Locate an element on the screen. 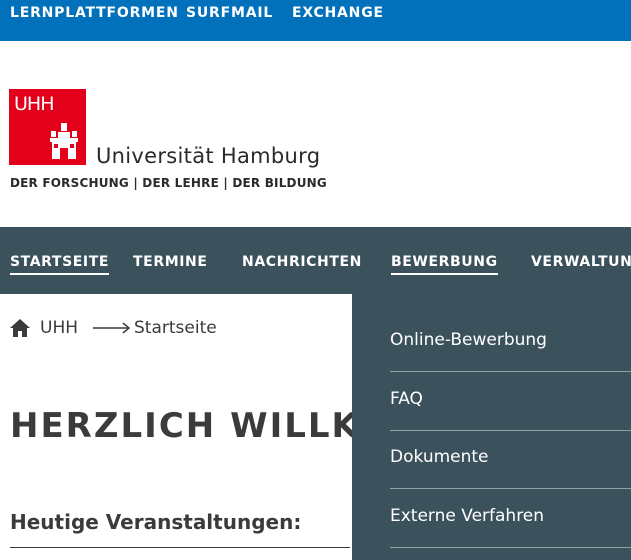 This screenshot has height=560, width=631. castle-icon is located at coordinates (64, 141).